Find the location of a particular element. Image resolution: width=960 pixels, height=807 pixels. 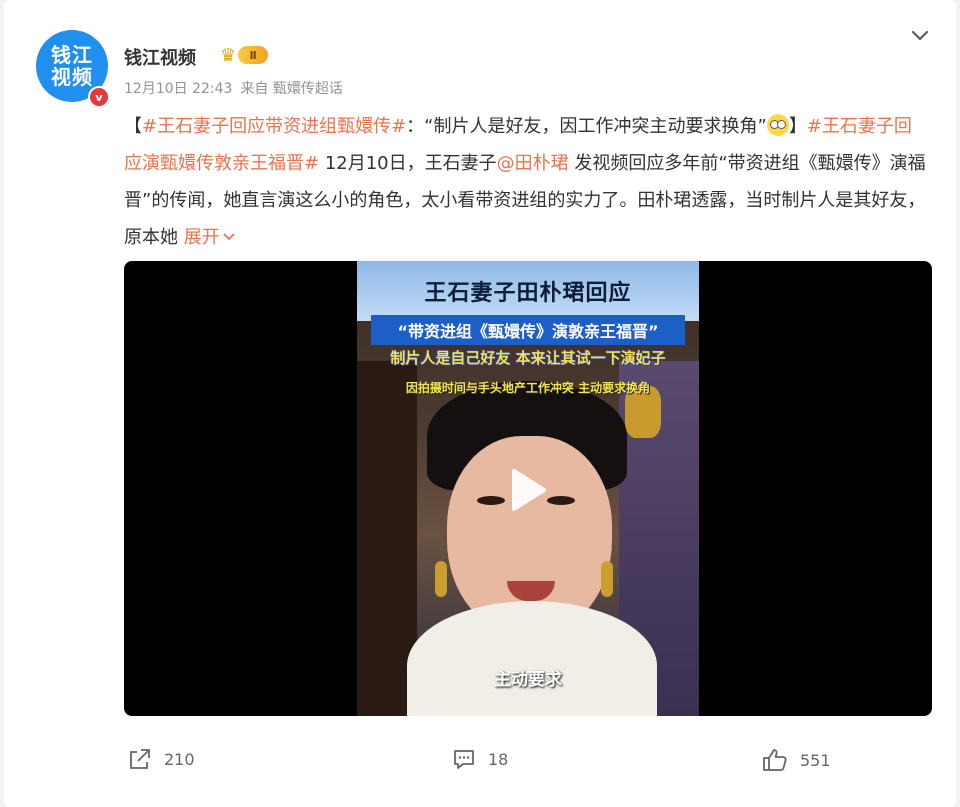

post-source: 来自 甄嬛传超话 is located at coordinates (291, 88).